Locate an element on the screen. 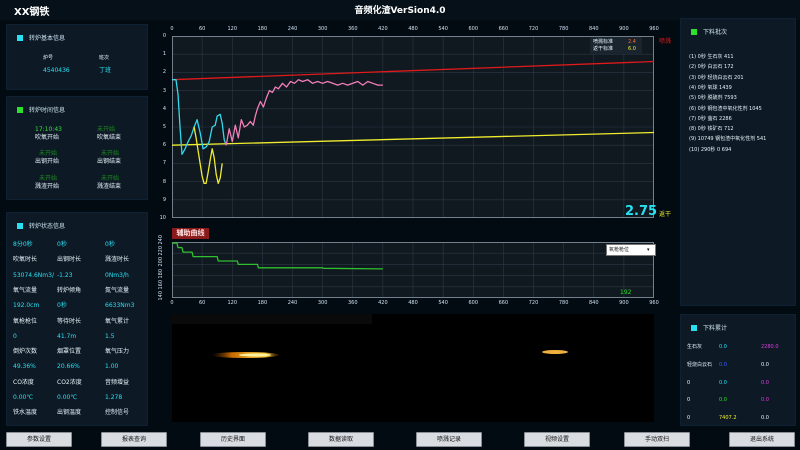 The width and height of the screenshot is (800, 450). status-label: 出钢时长 is located at coordinates (69, 260).